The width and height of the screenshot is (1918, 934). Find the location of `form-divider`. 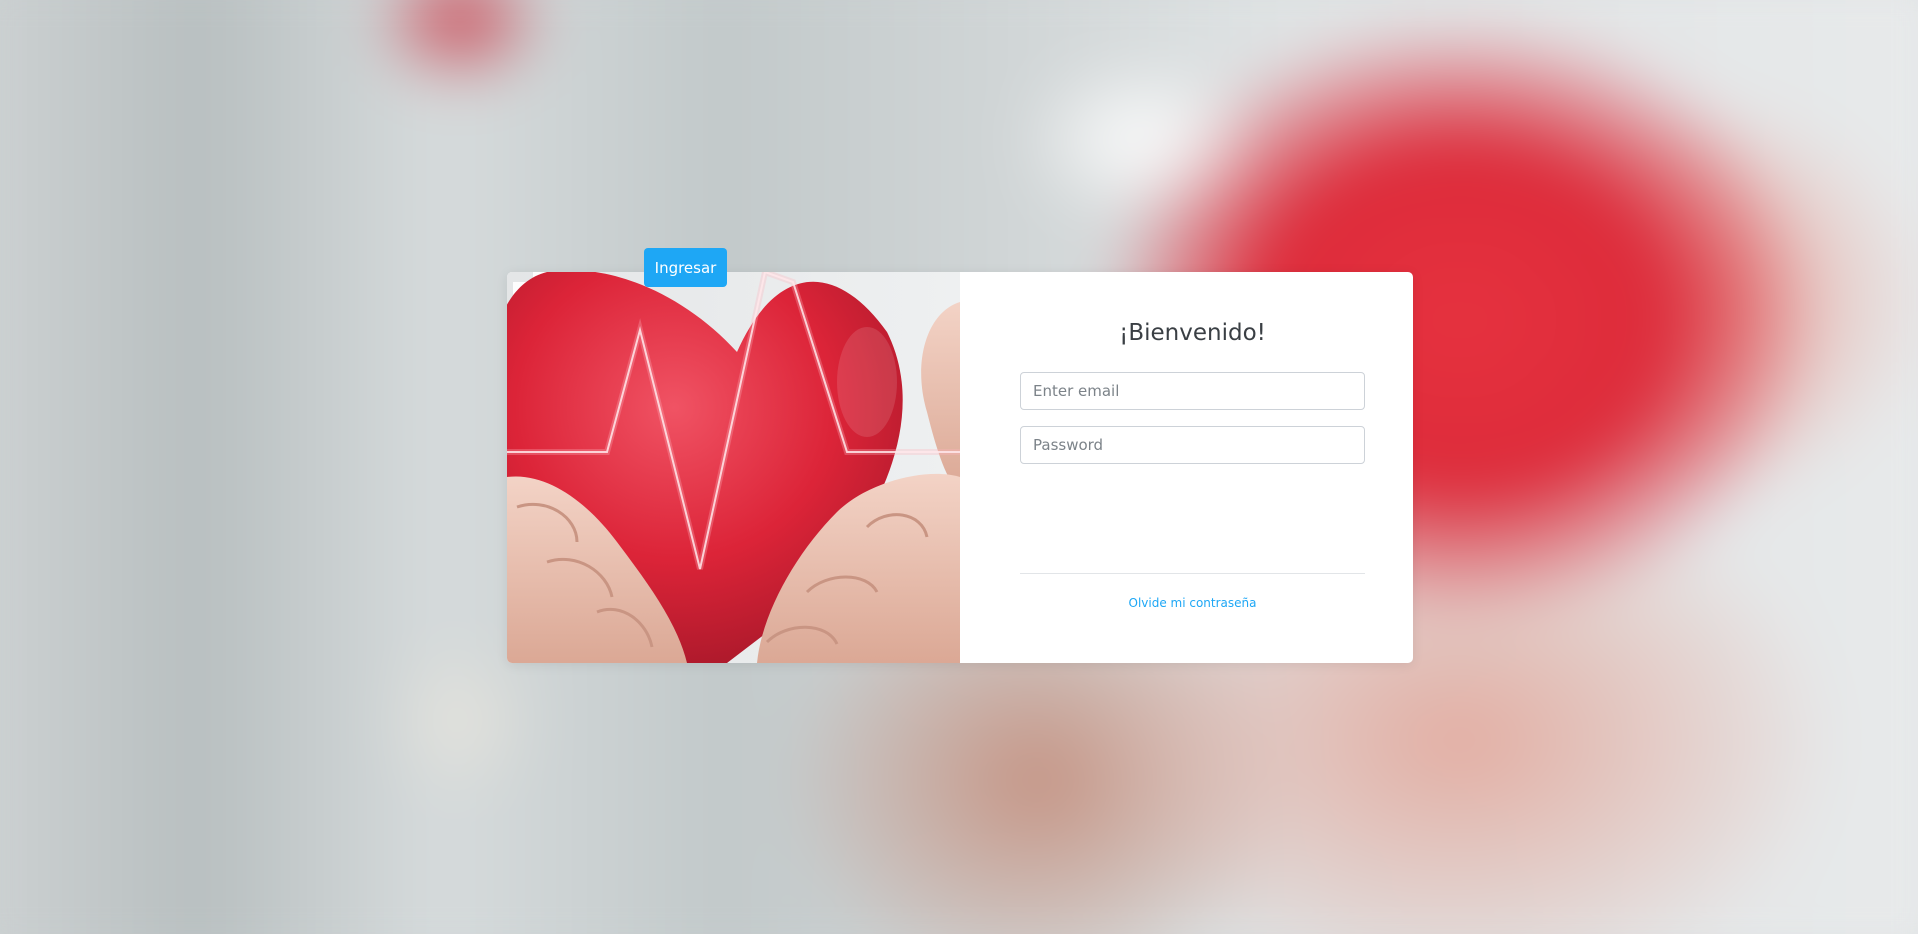

form-divider is located at coordinates (1192, 573).